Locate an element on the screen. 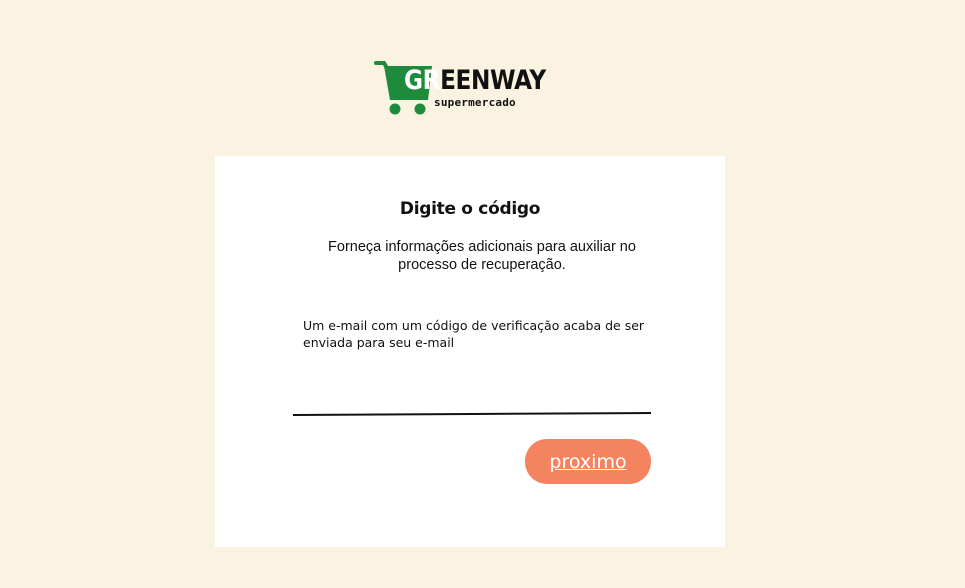 This screenshot has width=965, height=588. logo-wordmark: GREENWAY is located at coordinates (475, 81).